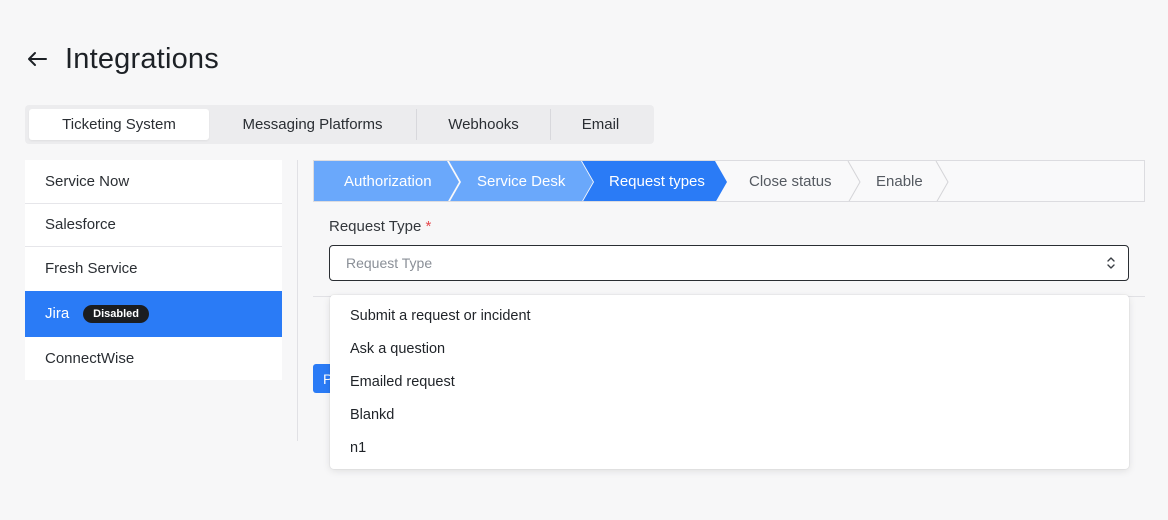  What do you see at coordinates (1111, 264) in the screenshot?
I see `select-chevron-icon` at bounding box center [1111, 264].